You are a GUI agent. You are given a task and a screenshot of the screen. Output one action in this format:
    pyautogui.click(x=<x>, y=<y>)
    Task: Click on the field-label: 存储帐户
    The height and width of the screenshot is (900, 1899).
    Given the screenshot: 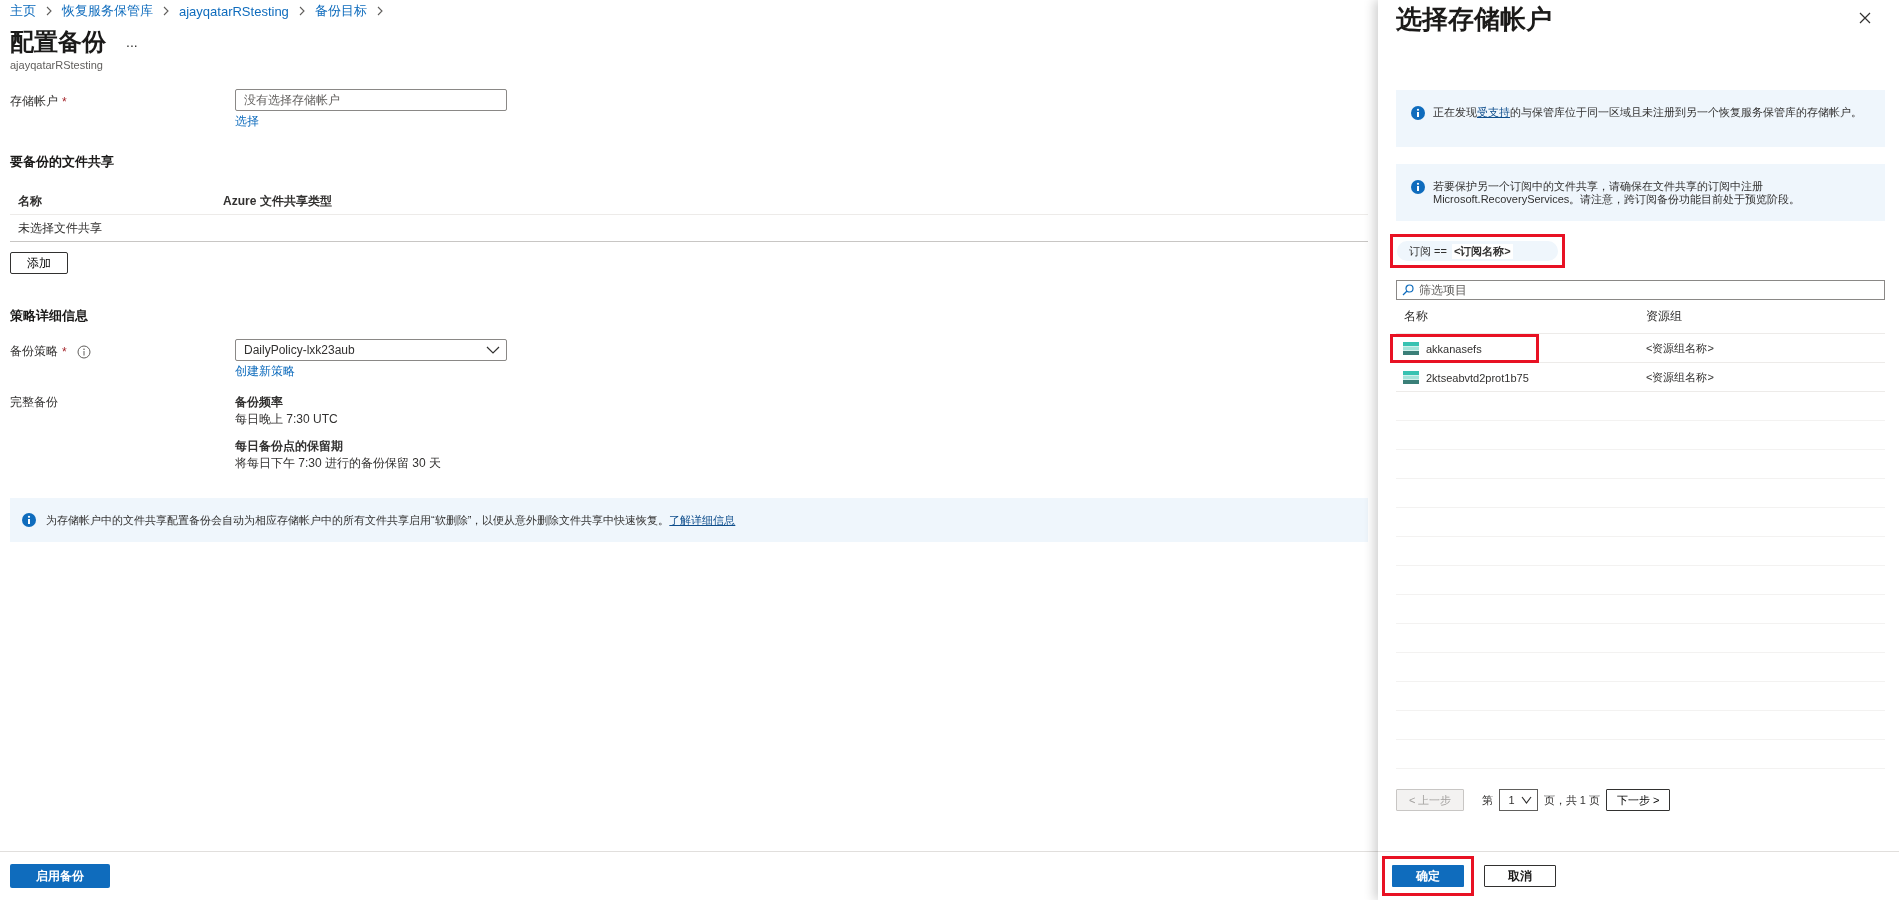 What is the action you would take?
    pyautogui.click(x=34, y=101)
    